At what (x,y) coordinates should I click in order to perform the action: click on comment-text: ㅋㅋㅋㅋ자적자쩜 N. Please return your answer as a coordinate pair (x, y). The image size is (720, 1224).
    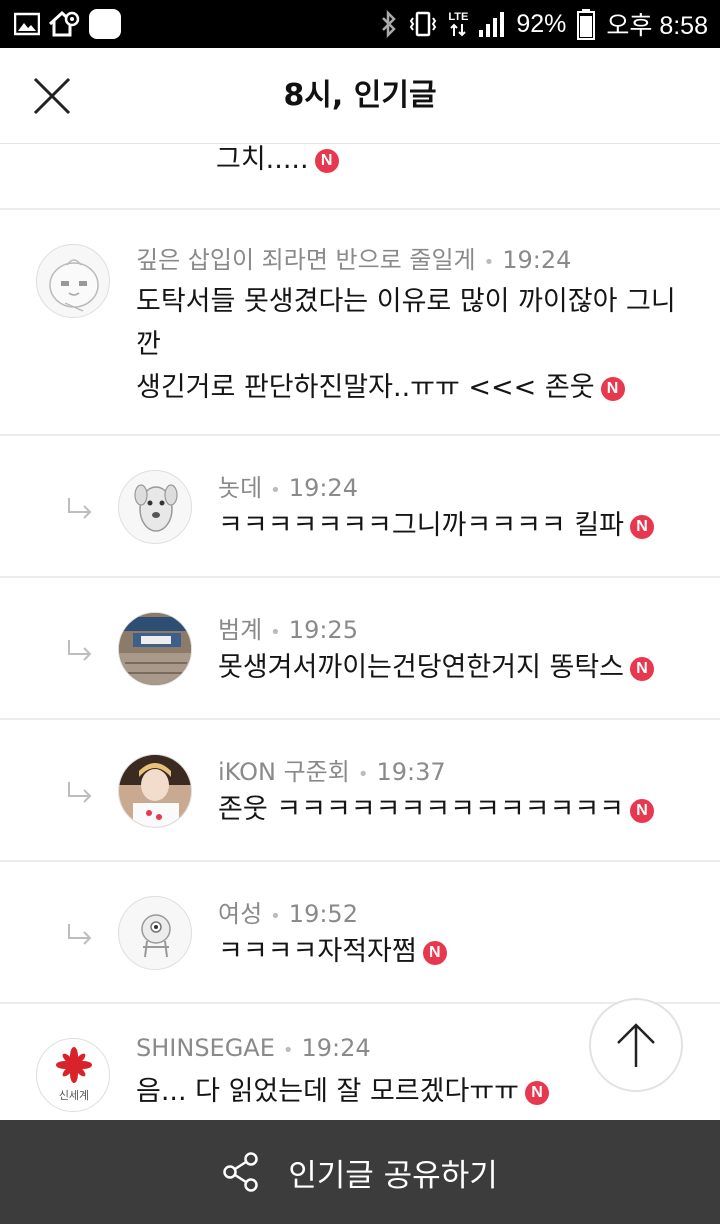
    Looking at the image, I should click on (332, 951).